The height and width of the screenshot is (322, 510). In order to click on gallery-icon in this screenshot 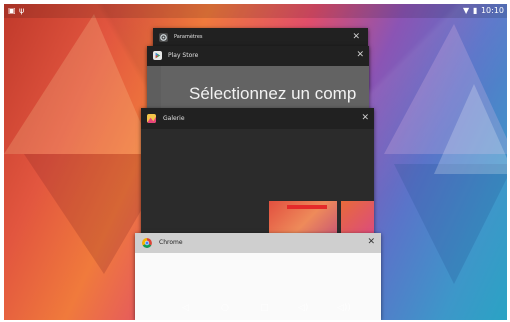, I will do `click(151, 118)`.